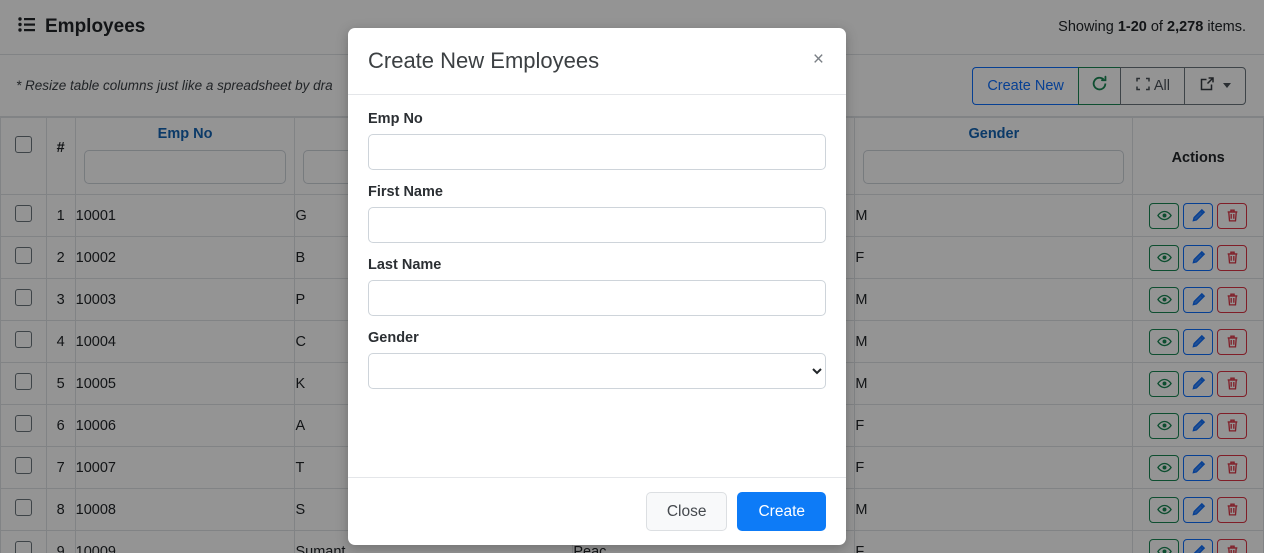 This screenshot has width=1264, height=553. I want to click on modal-footer: Close Create, so click(597, 511).